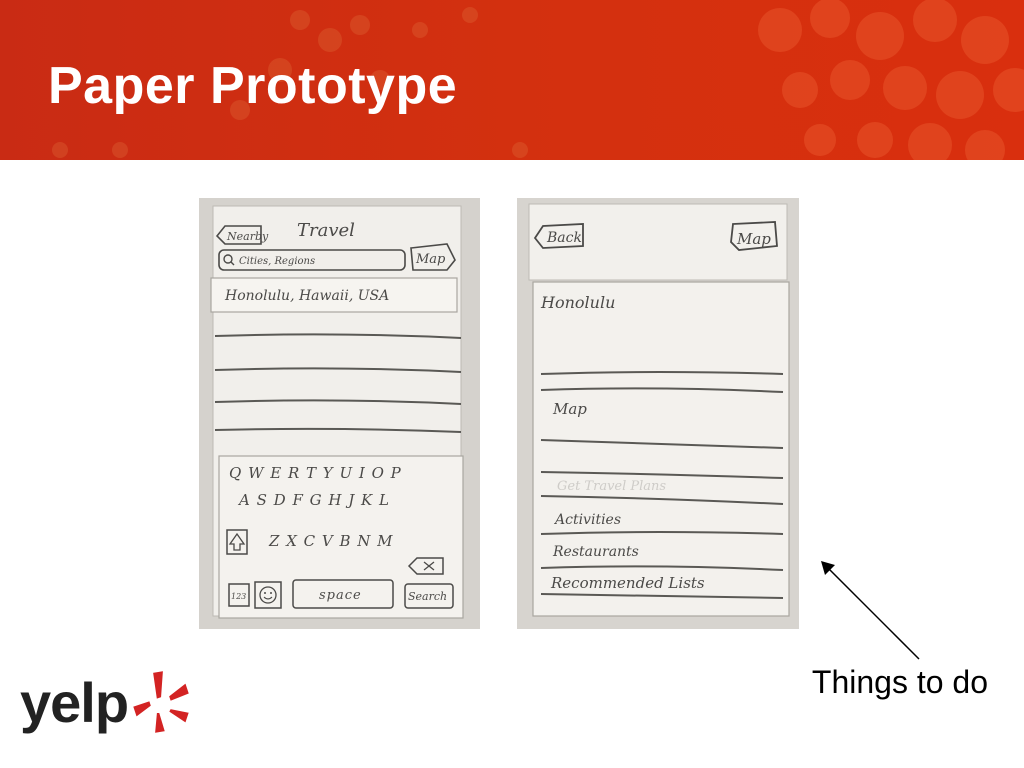  I want to click on yelp-logo: yelp, so click(106, 703).